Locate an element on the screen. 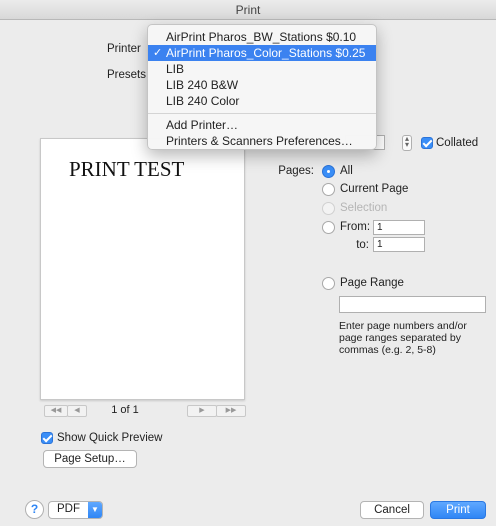 The height and width of the screenshot is (526, 496). cancel-button: Cancel is located at coordinates (392, 510).